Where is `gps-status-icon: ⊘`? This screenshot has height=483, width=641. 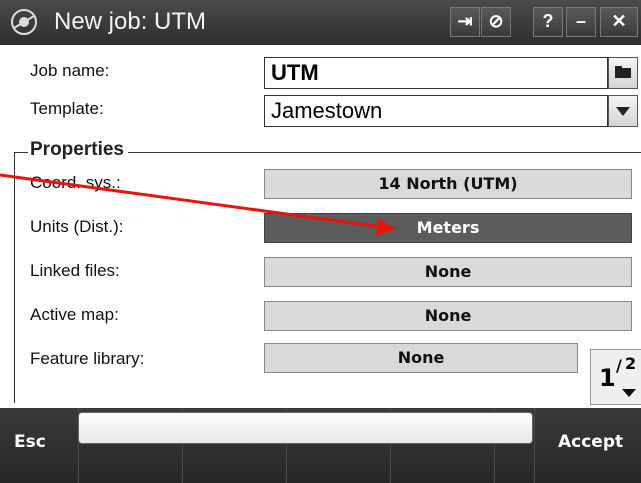 gps-status-icon: ⊘ is located at coordinates (496, 21).